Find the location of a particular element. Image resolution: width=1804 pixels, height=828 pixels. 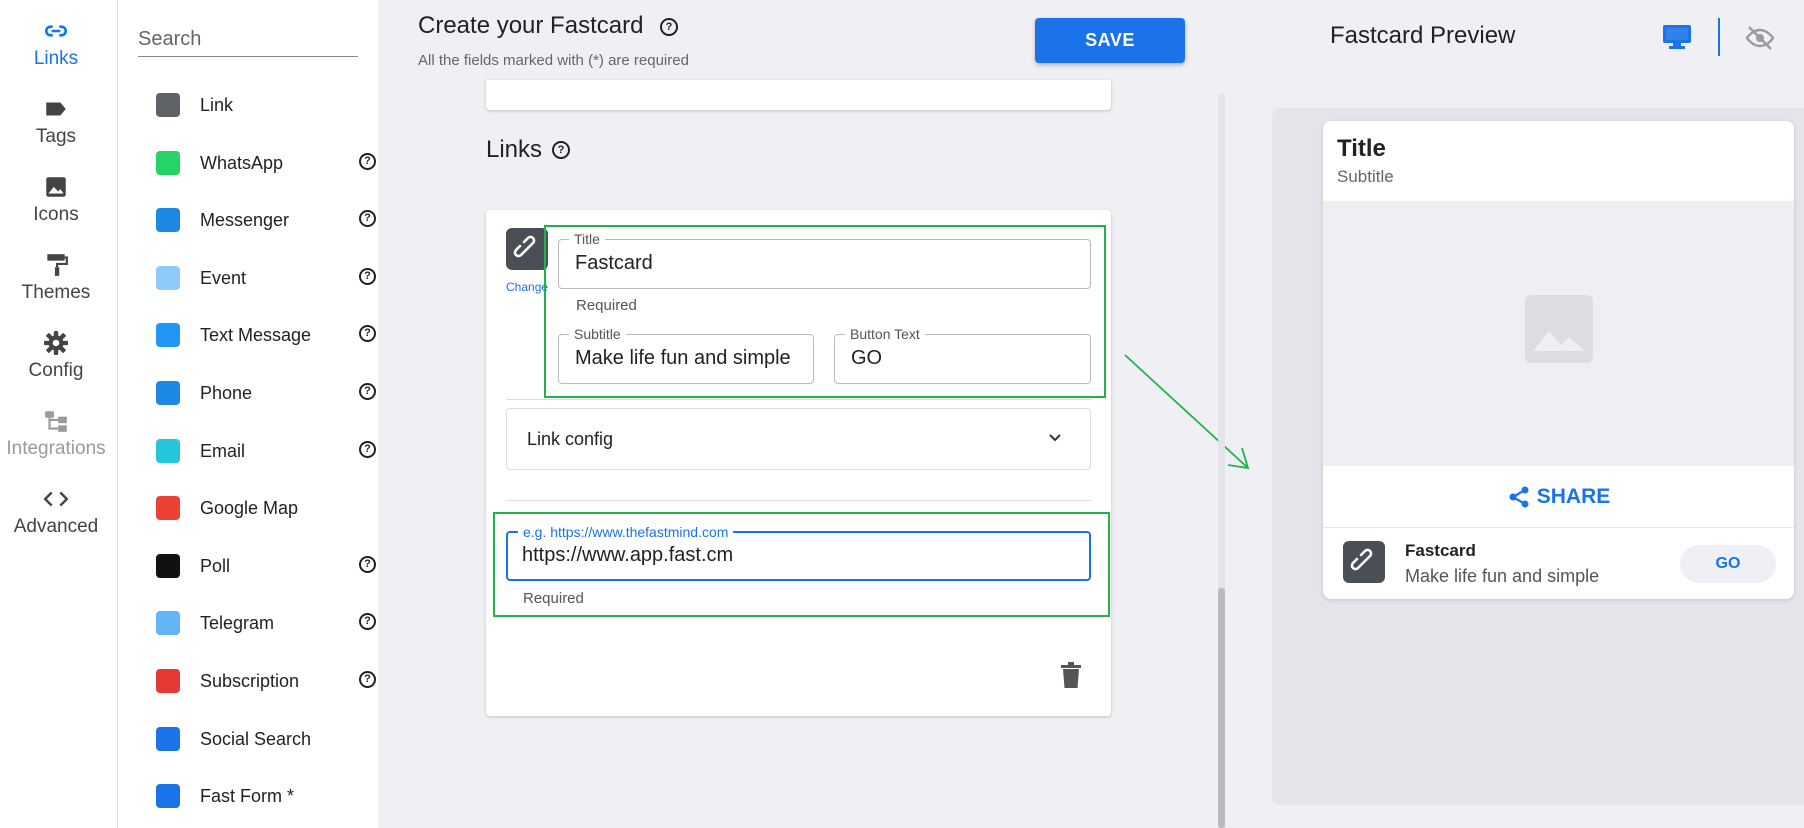

menu-item-label: Subscription is located at coordinates (250, 680).